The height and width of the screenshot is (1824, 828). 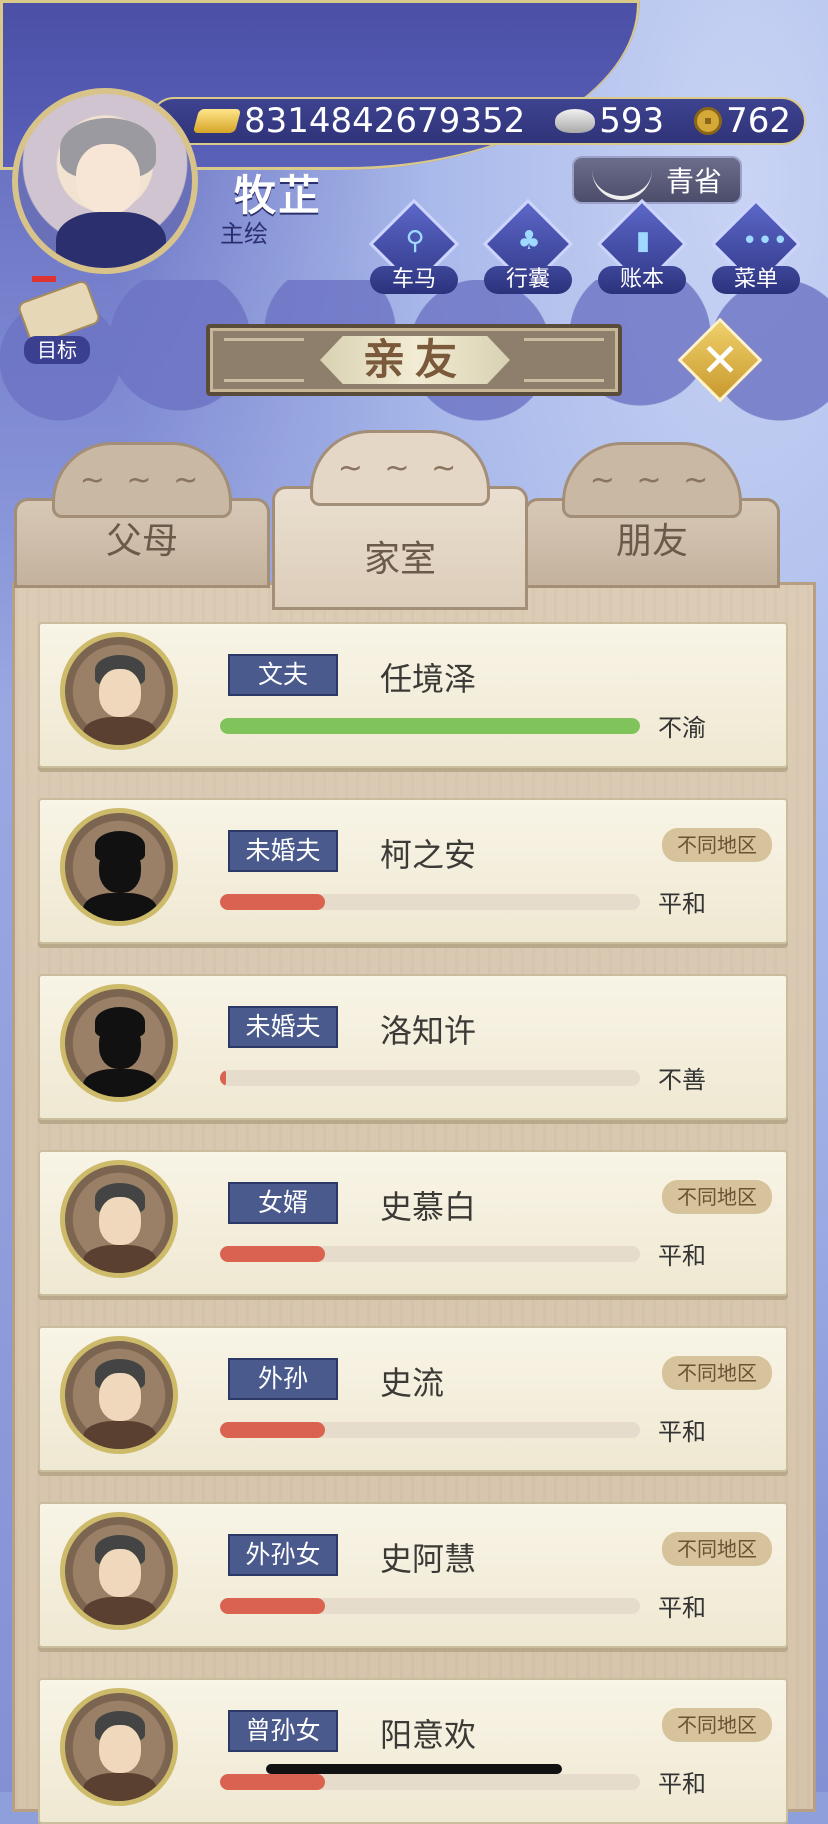 What do you see at coordinates (528, 280) in the screenshot?
I see `menu-label: 行囊` at bounding box center [528, 280].